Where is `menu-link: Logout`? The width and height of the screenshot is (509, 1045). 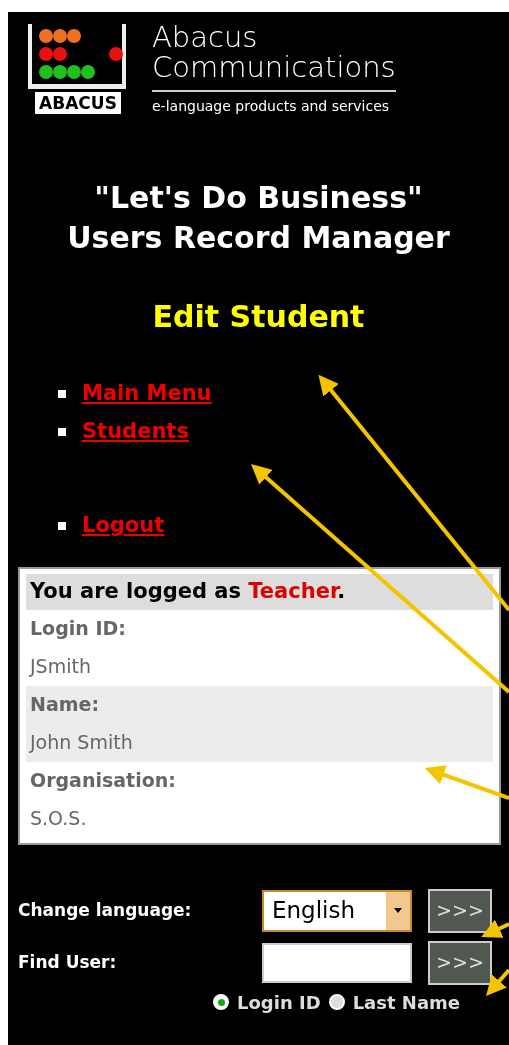
menu-link: Logout is located at coordinates (123, 526).